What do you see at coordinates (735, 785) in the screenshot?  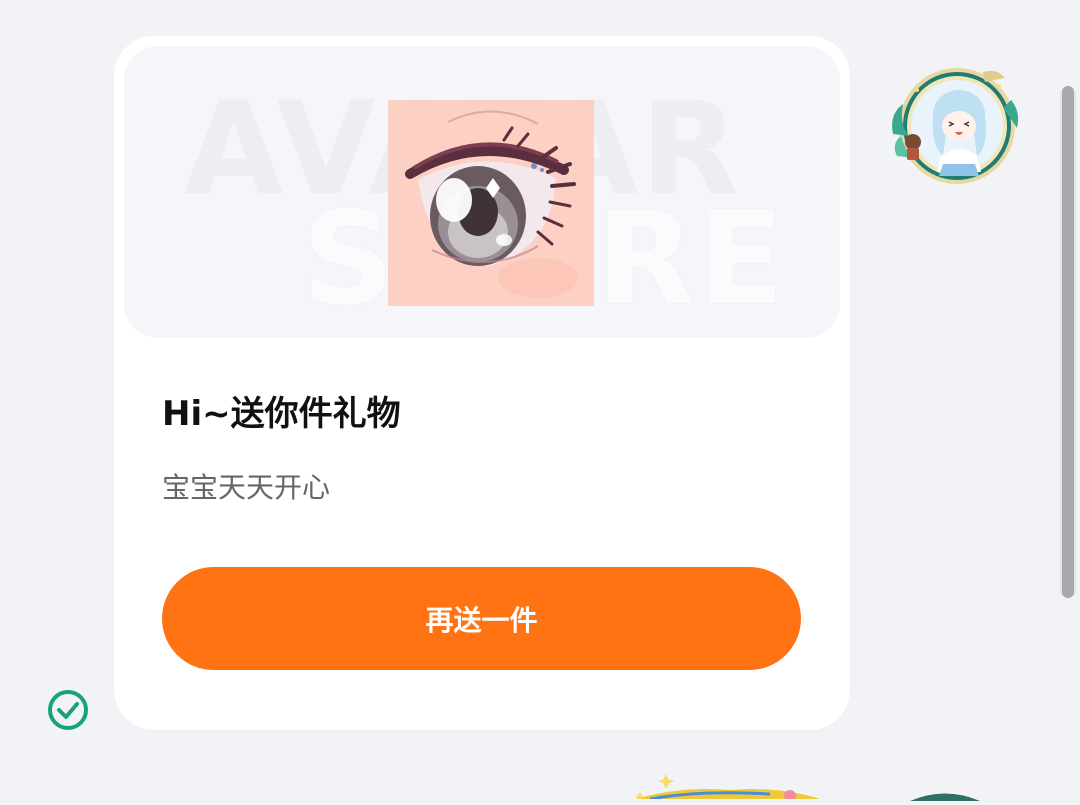 I see `next-item-decoration` at bounding box center [735, 785].